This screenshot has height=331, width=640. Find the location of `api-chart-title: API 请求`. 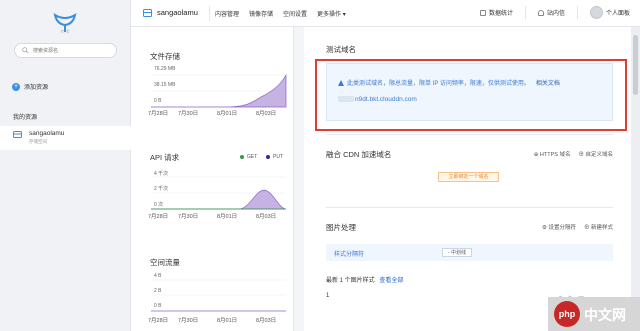

api-chart-title: API 请求 is located at coordinates (165, 157).